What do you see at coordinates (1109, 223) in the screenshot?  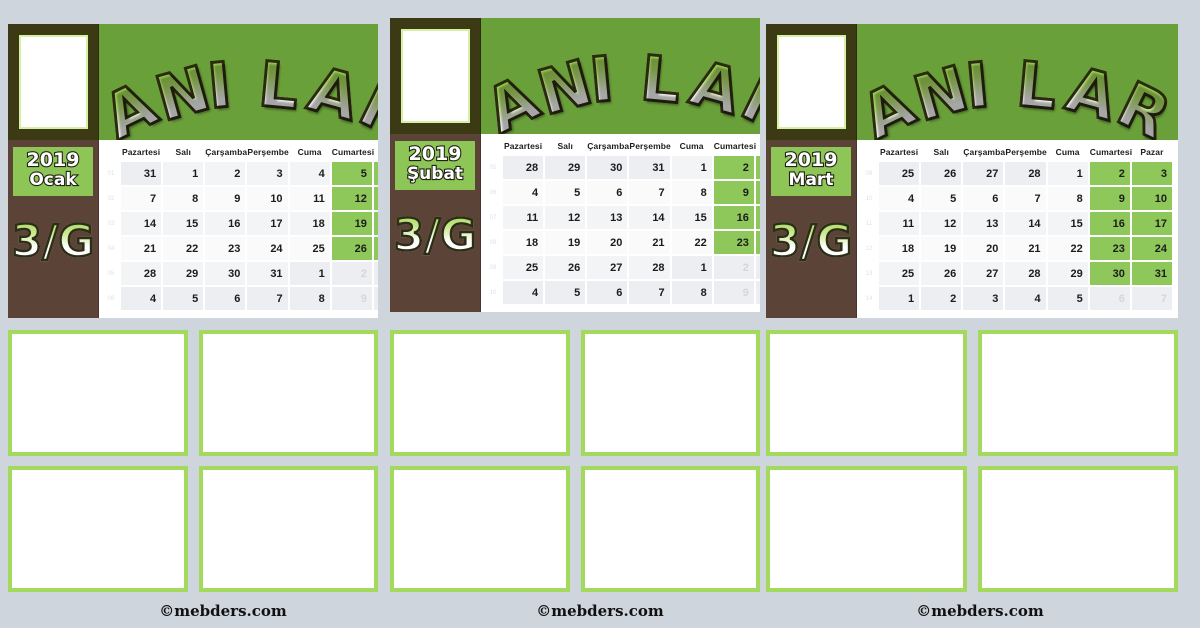 I see `day-cell: 16` at bounding box center [1109, 223].